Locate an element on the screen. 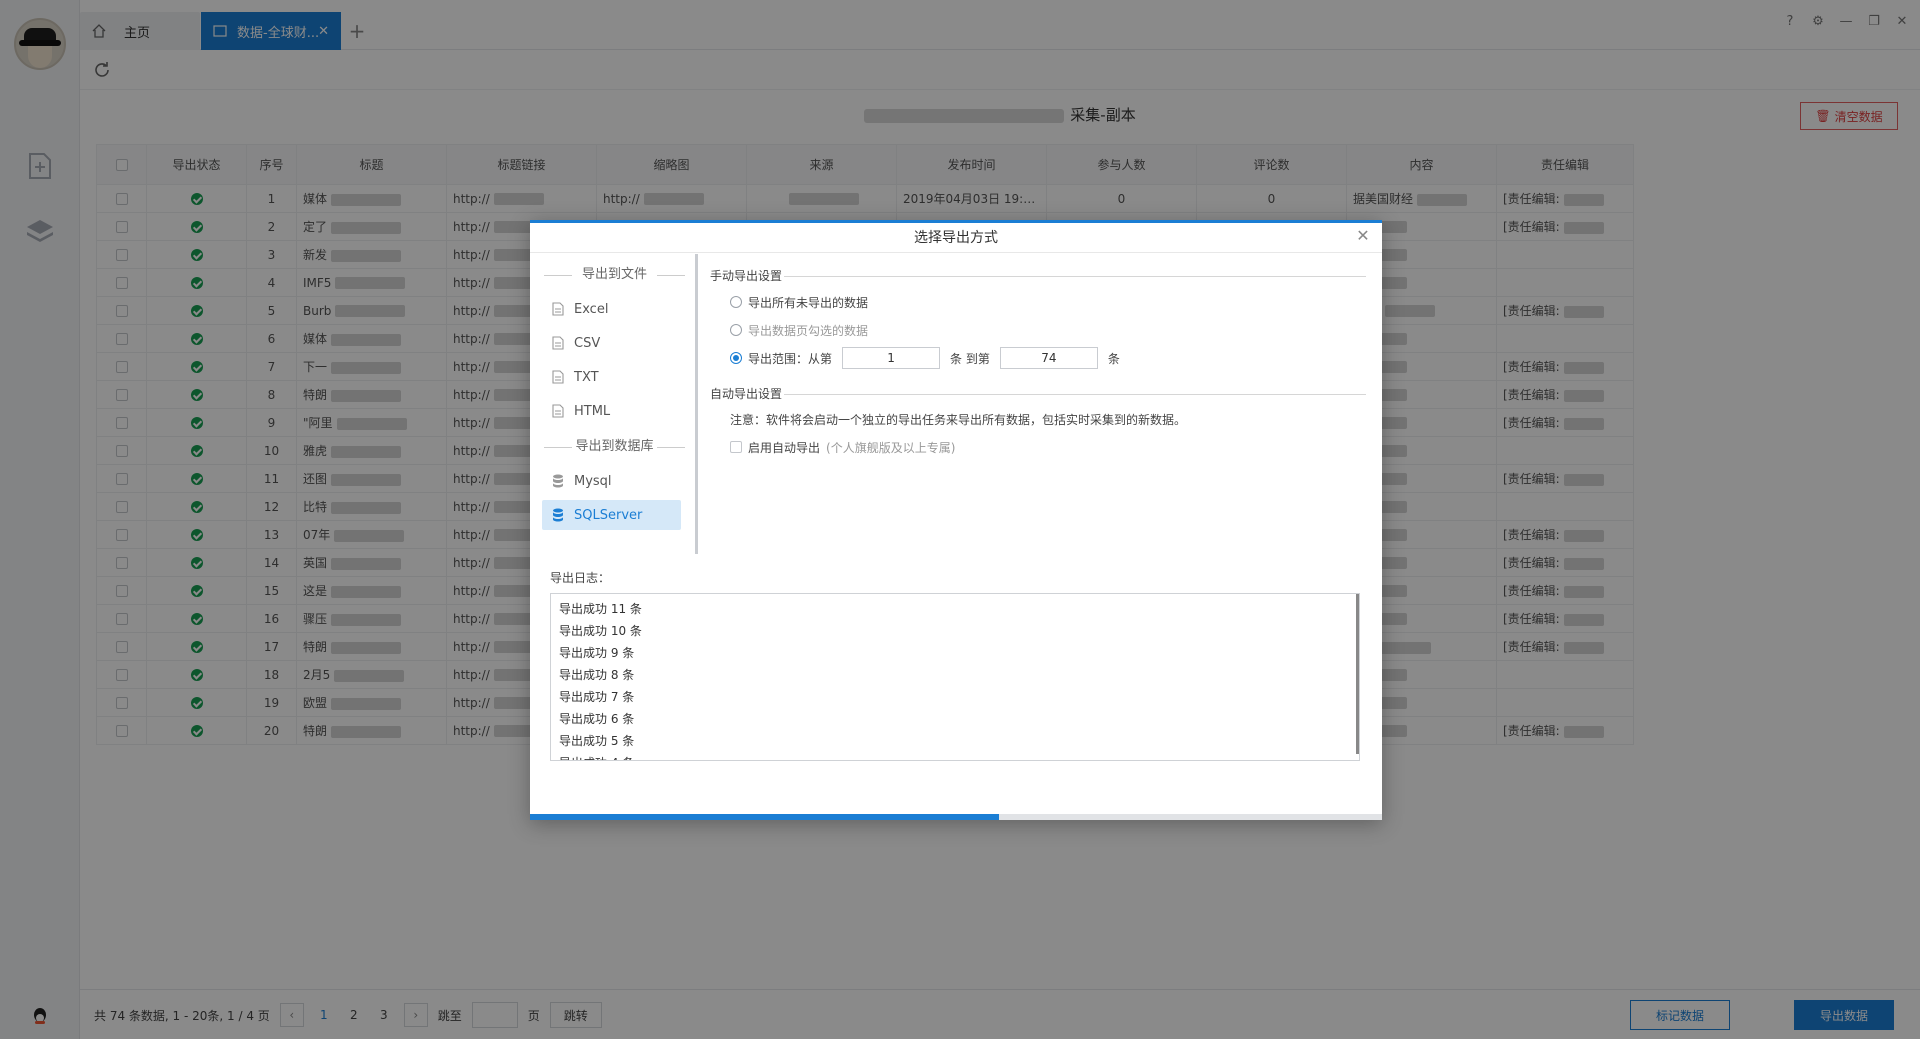  close-dialog-icon: ✕ is located at coordinates (1363, 236).